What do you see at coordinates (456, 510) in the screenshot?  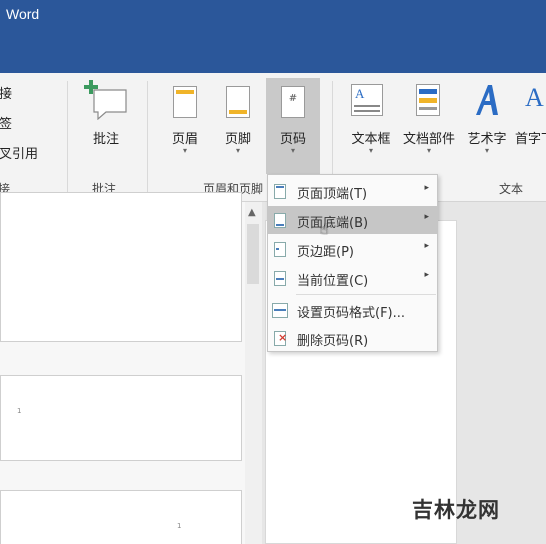 I see `watermark: 吉林龙网` at bounding box center [456, 510].